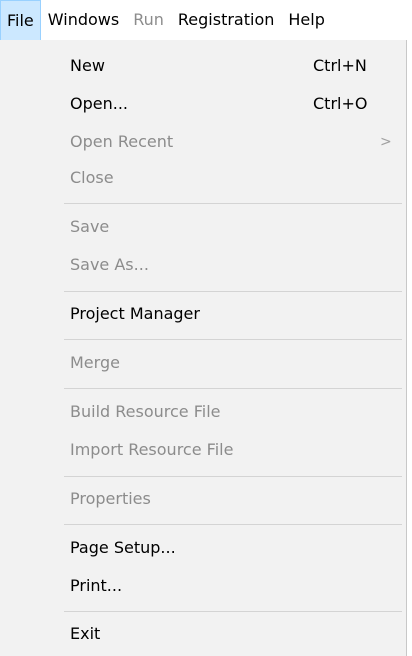  Describe the element at coordinates (122, 141) in the screenshot. I see `menu-item-label: Open Recent` at that location.